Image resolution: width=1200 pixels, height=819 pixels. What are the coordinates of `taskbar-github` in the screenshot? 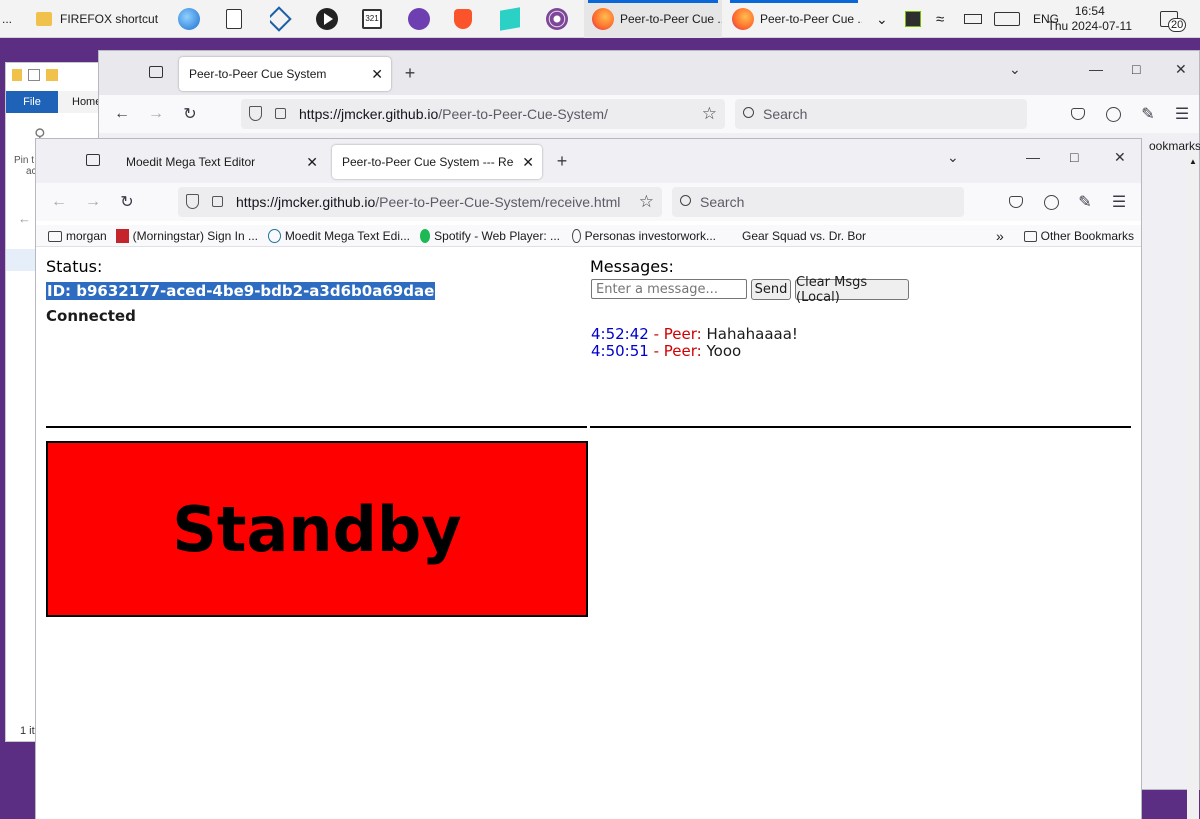 It's located at (421, 19).